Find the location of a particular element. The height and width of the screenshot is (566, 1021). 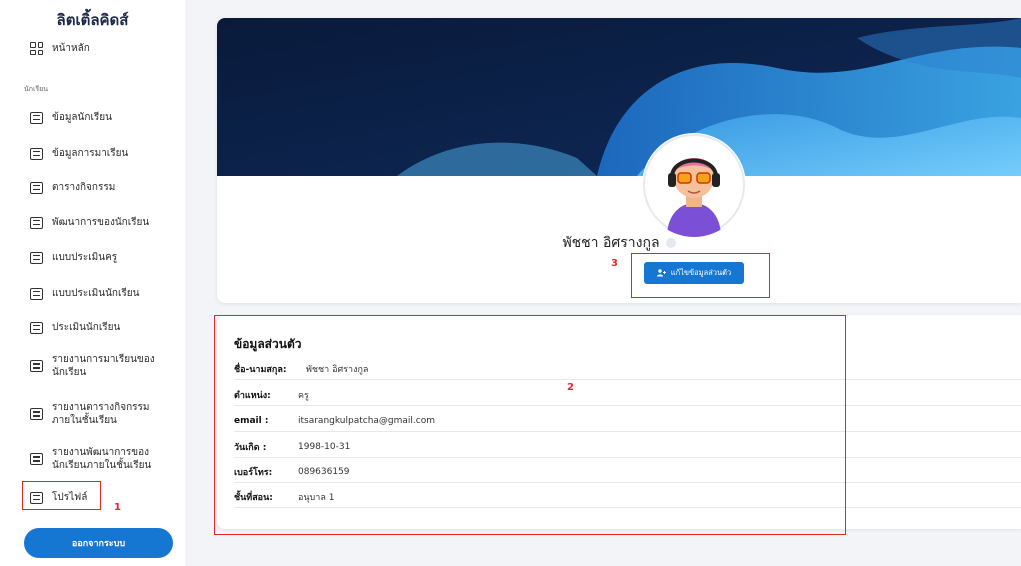

profile-name: พัชชา อิศรางกูล is located at coordinates (619, 243).